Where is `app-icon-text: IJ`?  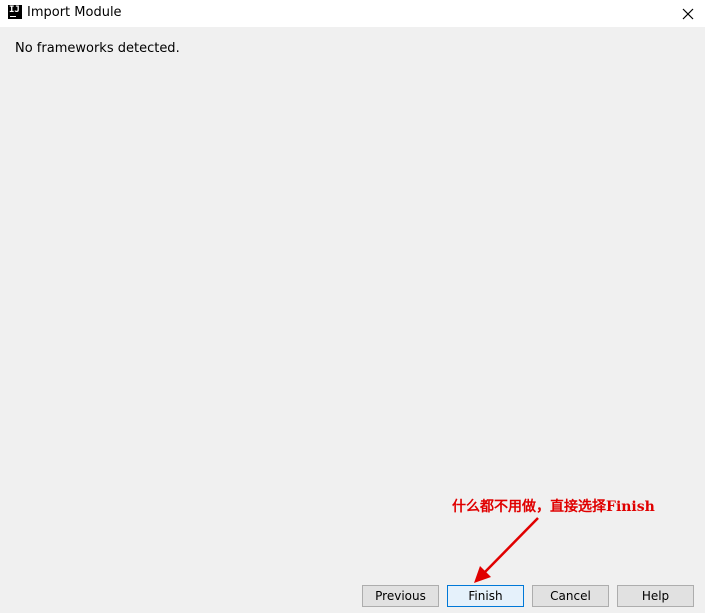
app-icon-text: IJ is located at coordinates (14, 10).